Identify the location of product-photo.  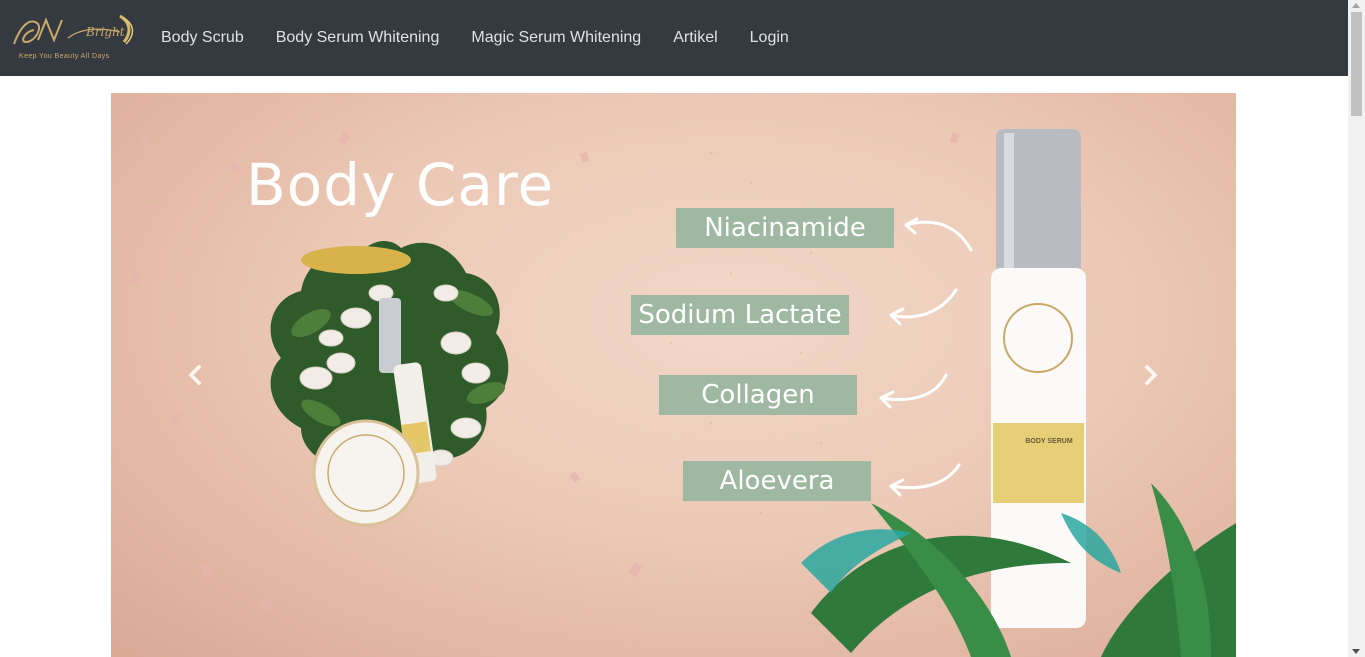
(389, 384).